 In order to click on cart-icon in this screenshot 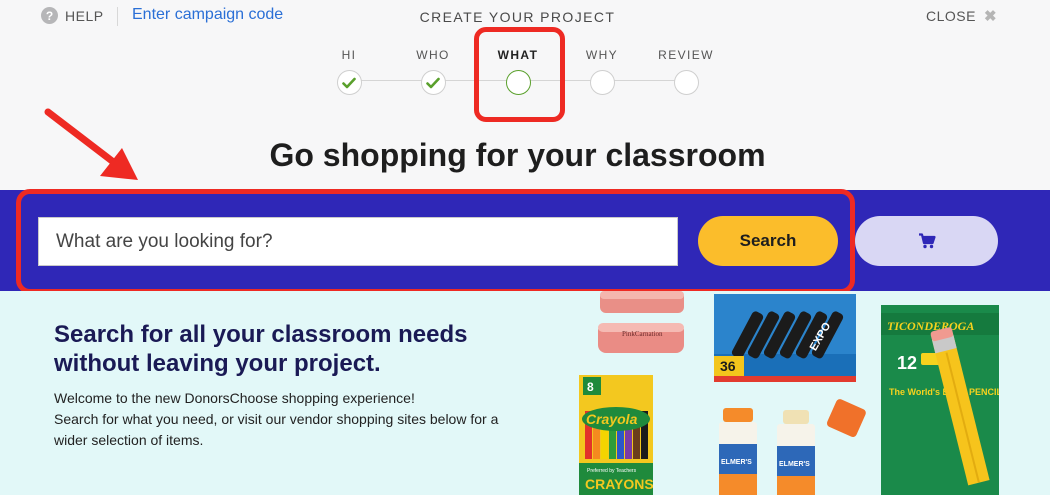, I will do `click(927, 241)`.